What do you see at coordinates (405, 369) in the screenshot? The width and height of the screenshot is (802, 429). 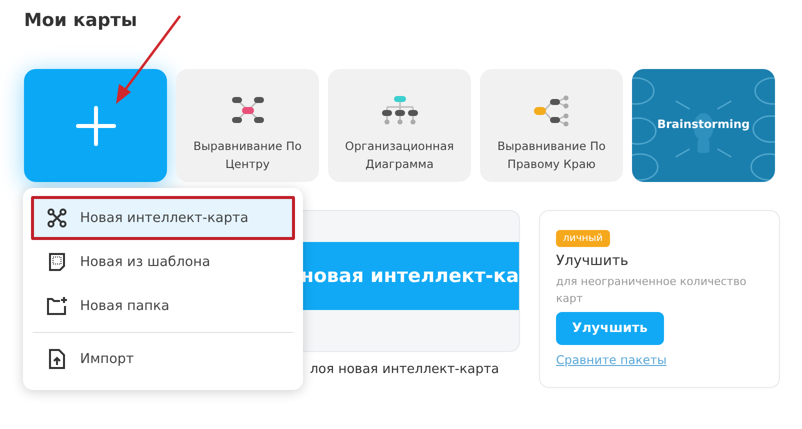 I see `map-title: лоя новая интеллект-карта` at bounding box center [405, 369].